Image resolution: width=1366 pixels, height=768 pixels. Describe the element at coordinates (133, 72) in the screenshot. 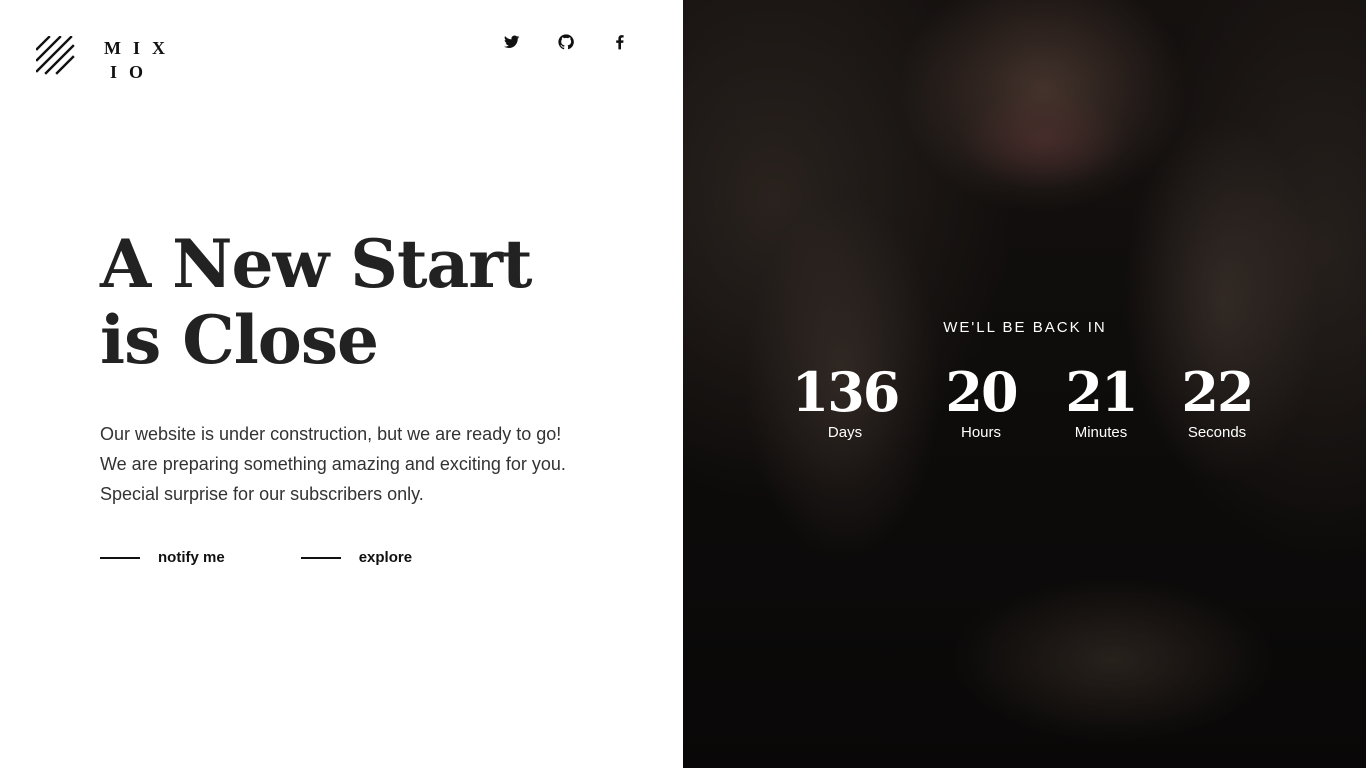

I see `logo-text-line2: IO` at that location.